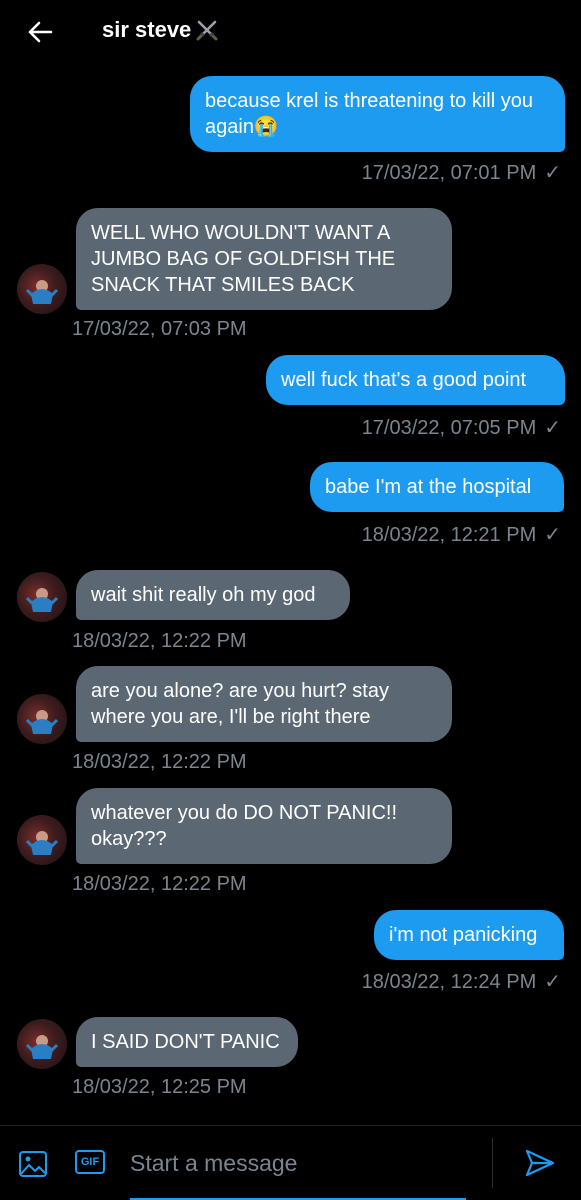 Image resolution: width=581 pixels, height=1200 pixels. Describe the element at coordinates (461, 173) in the screenshot. I see `message-timestamp: 17/03/22, 07:01 PM ✓` at that location.